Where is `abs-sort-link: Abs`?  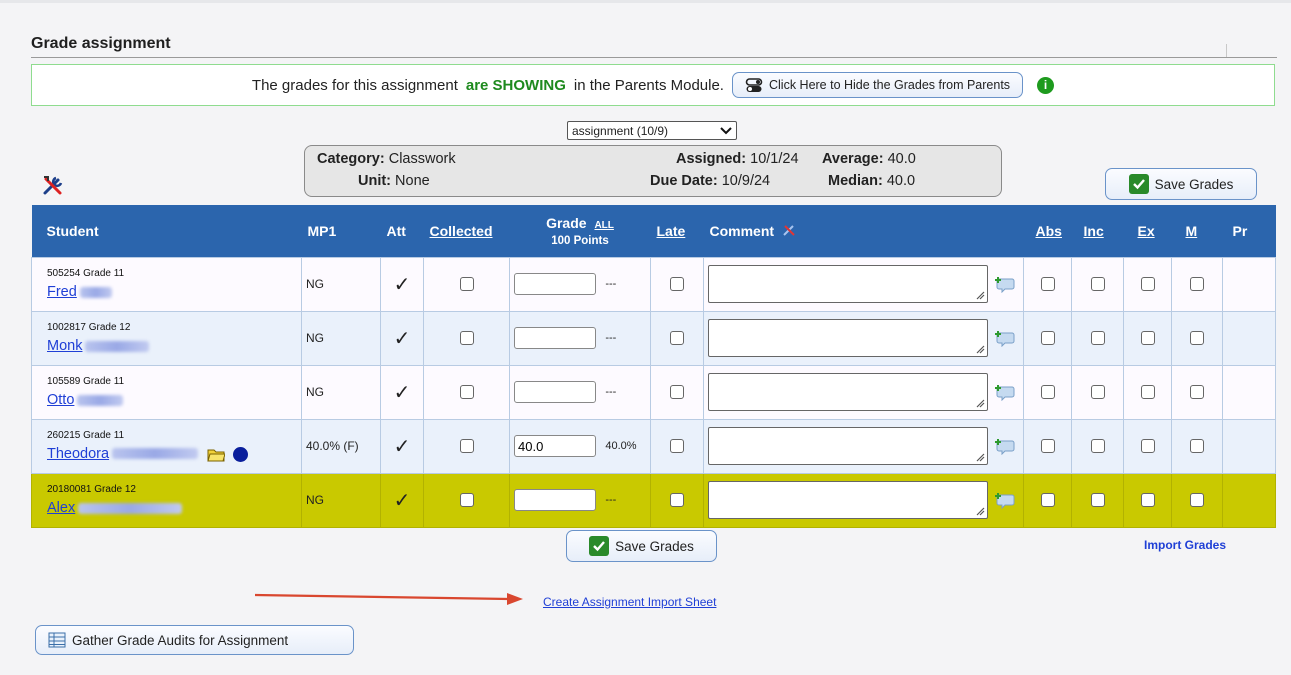 abs-sort-link: Abs is located at coordinates (1049, 231).